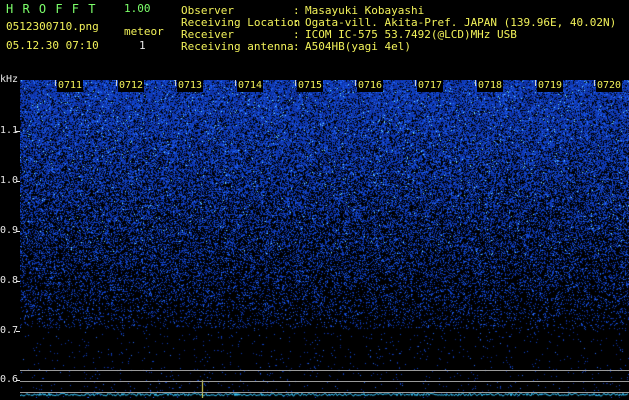 This screenshot has height=400, width=629. Describe the element at coordinates (52, 45) in the screenshot. I see `file-datetime: 05.12.30 07:10` at that location.